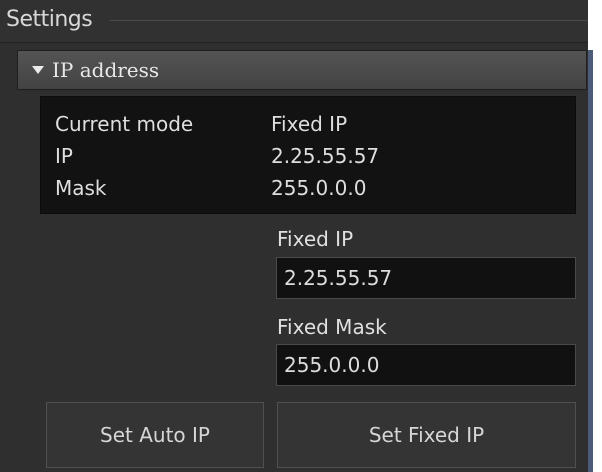  What do you see at coordinates (81, 188) in the screenshot?
I see `mask-label: Mask` at bounding box center [81, 188].